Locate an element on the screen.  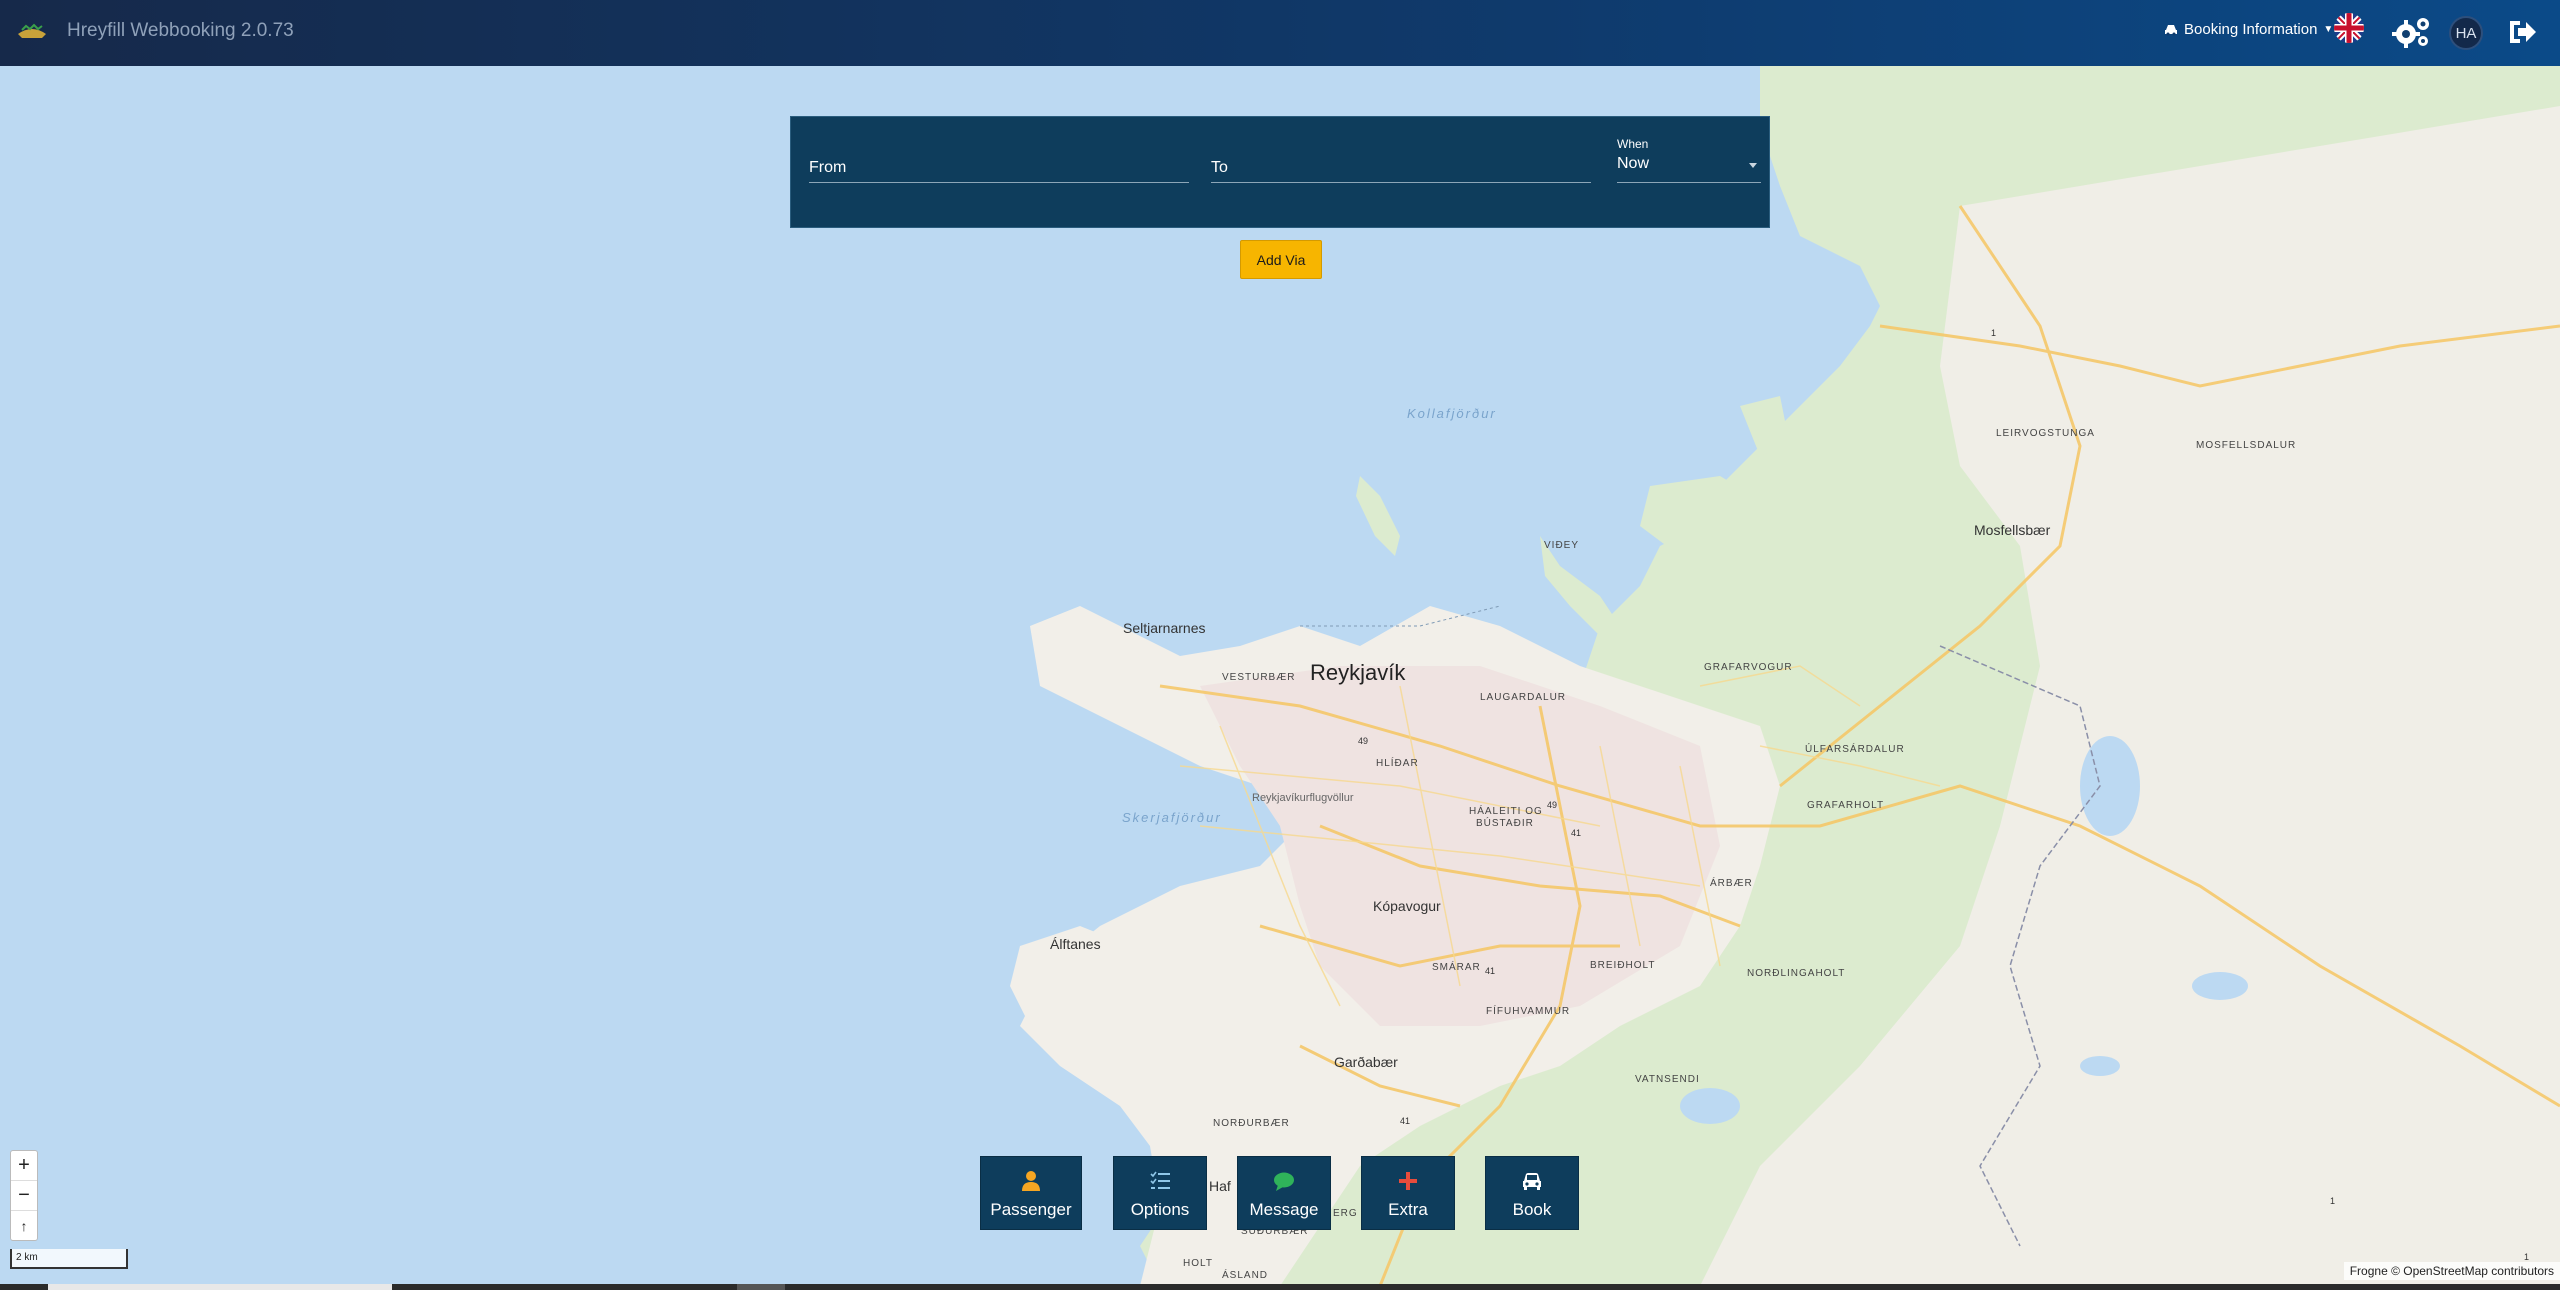
booking-information-dropdown: Booking Information ▼ is located at coordinates (2248, 29).